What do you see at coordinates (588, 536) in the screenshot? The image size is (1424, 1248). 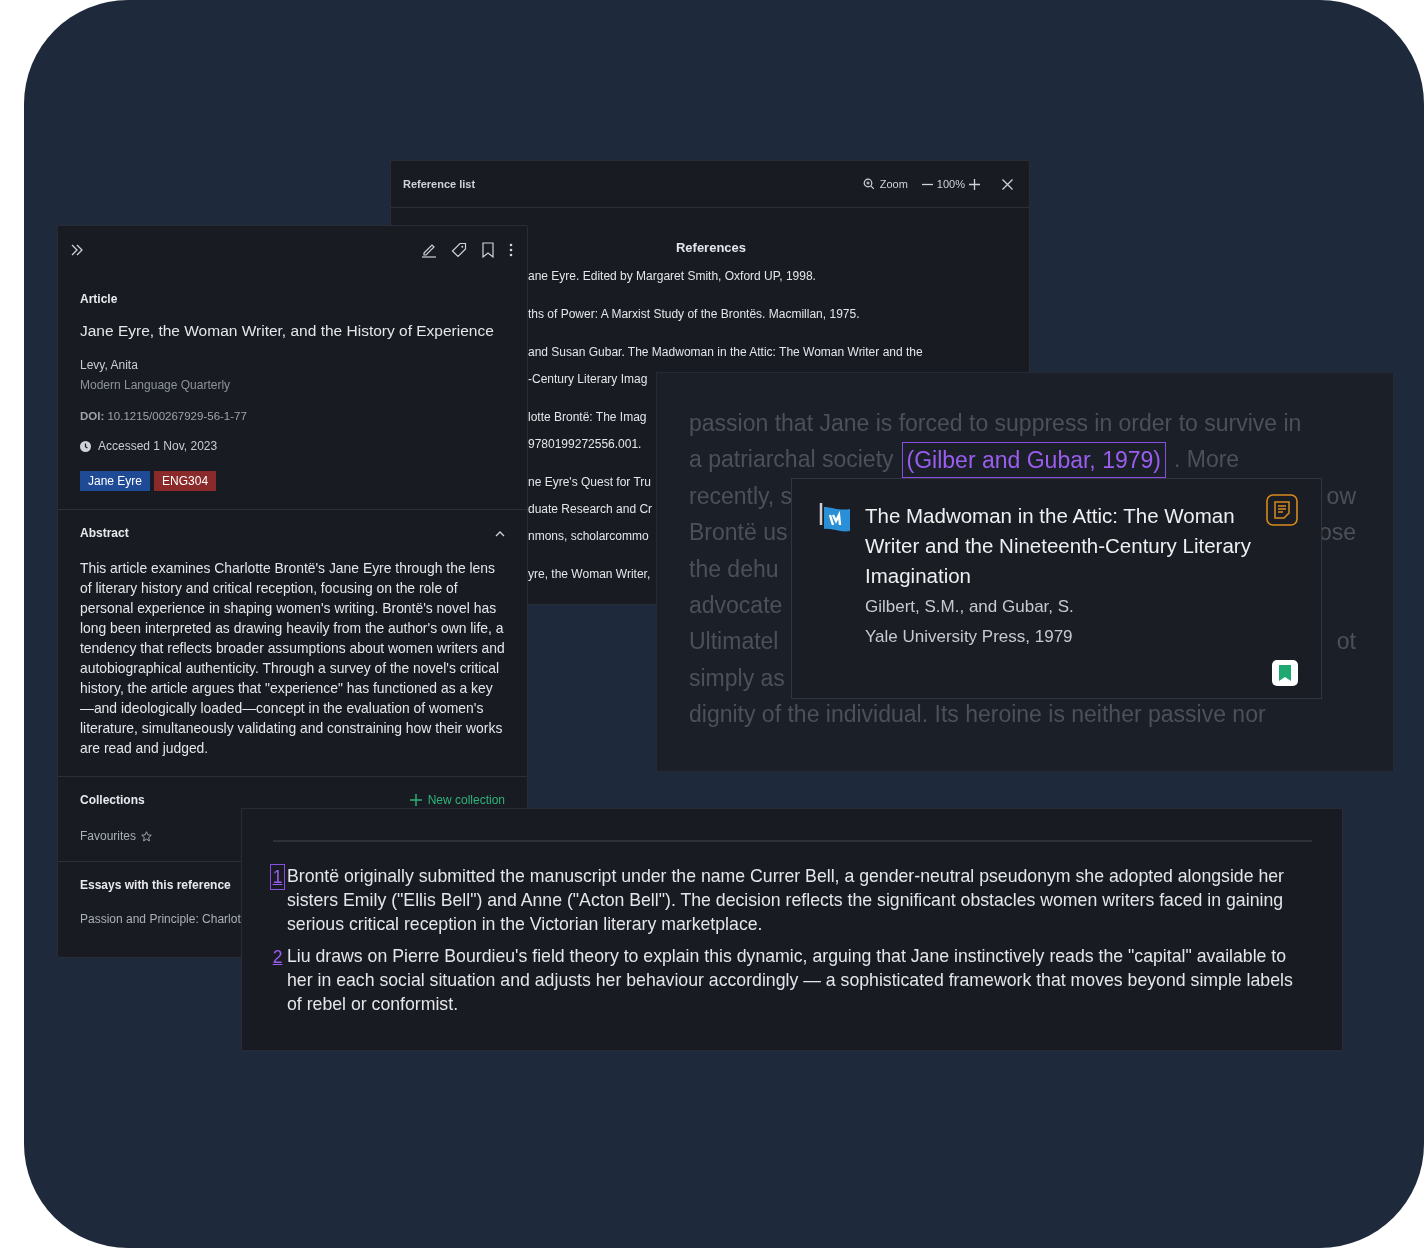 I see `reference-text: nmons, scholarcommo` at bounding box center [588, 536].